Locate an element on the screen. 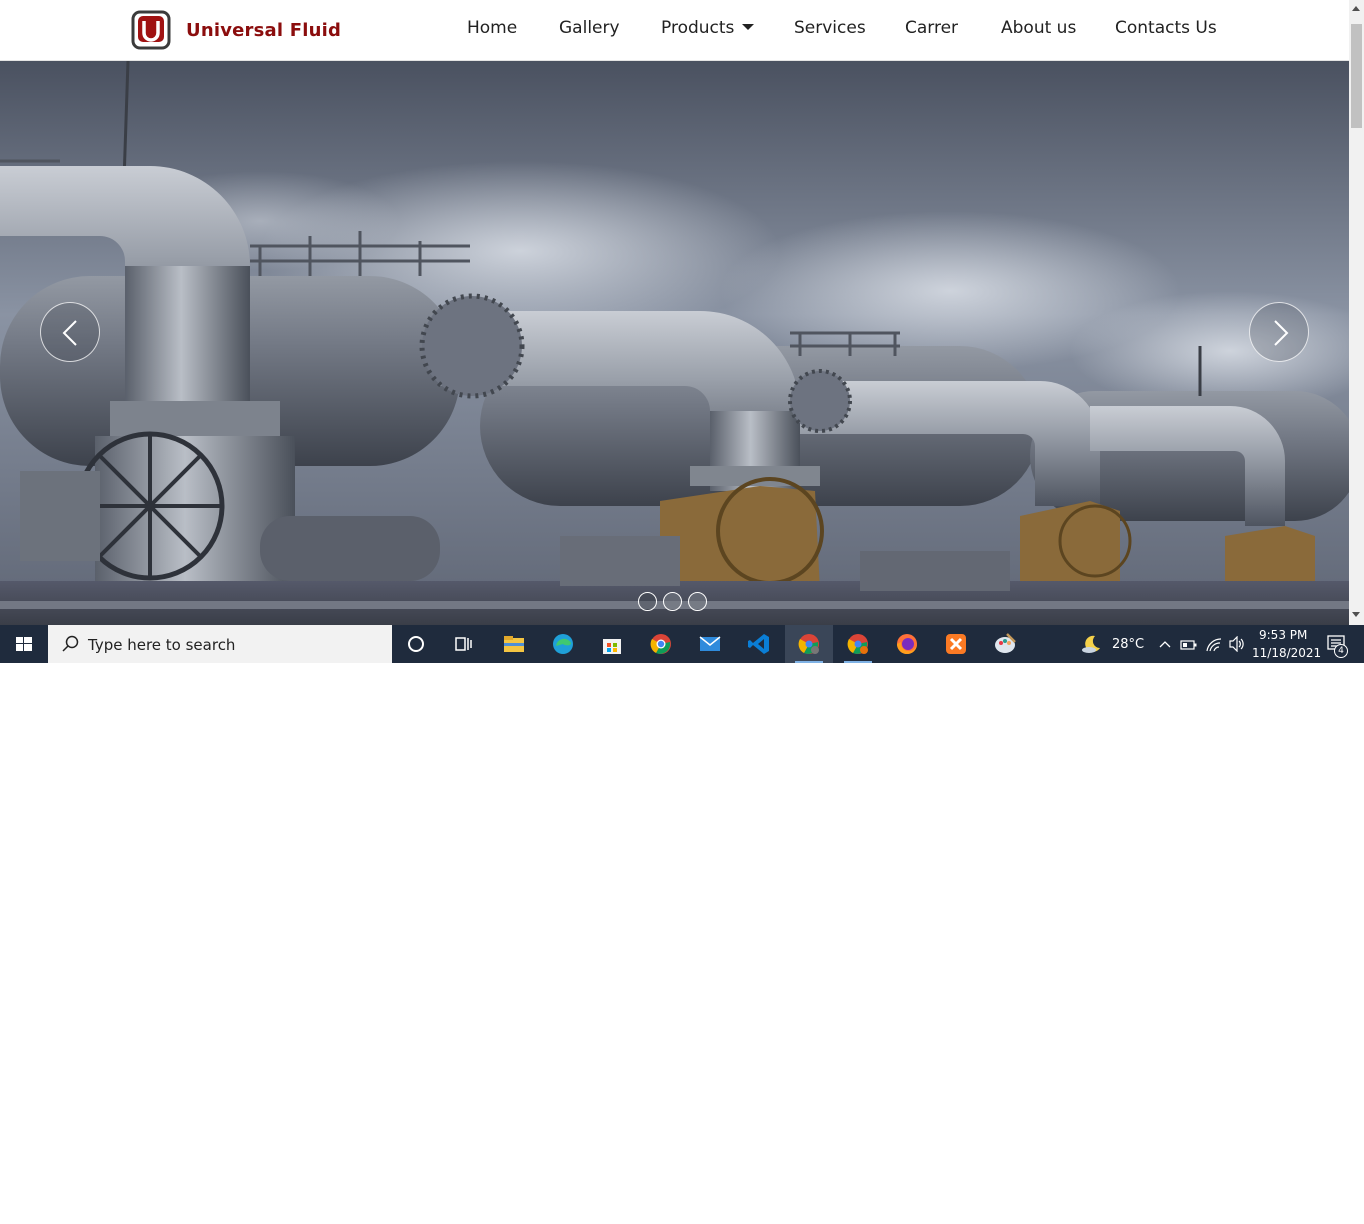  task-view-icon is located at coordinates (463, 644).